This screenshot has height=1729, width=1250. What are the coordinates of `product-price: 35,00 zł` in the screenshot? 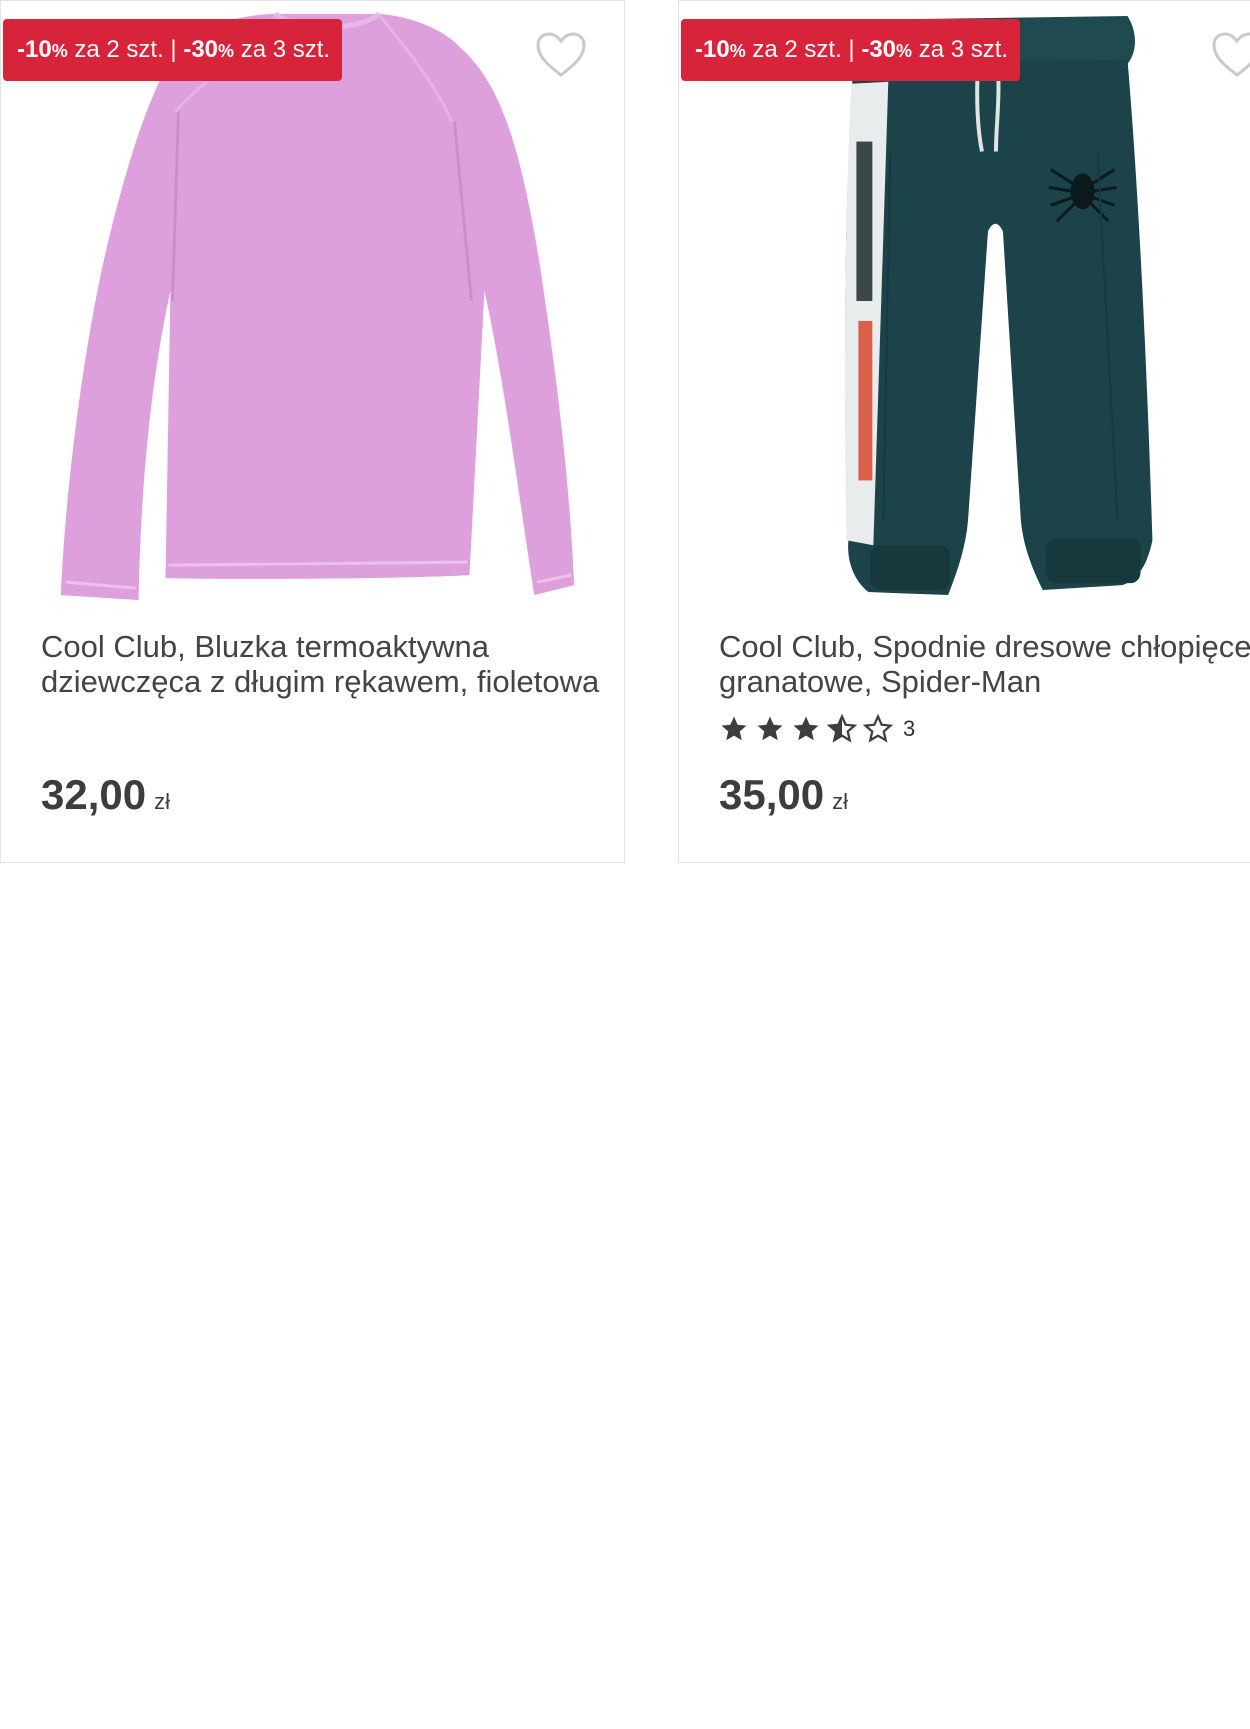 It's located at (783, 795).